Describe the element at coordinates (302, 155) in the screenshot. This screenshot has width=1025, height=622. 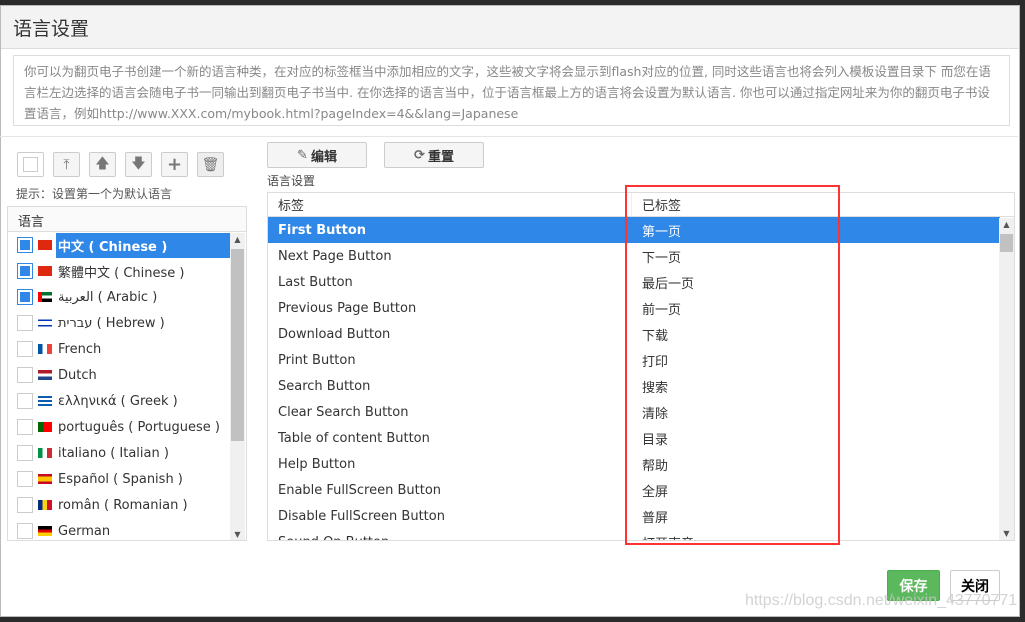
I see `pencil-icon: ✎` at that location.